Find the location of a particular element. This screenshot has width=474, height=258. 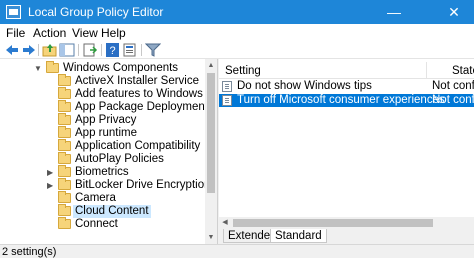

window-title: Local Group Policy Editor is located at coordinates (96, 12).